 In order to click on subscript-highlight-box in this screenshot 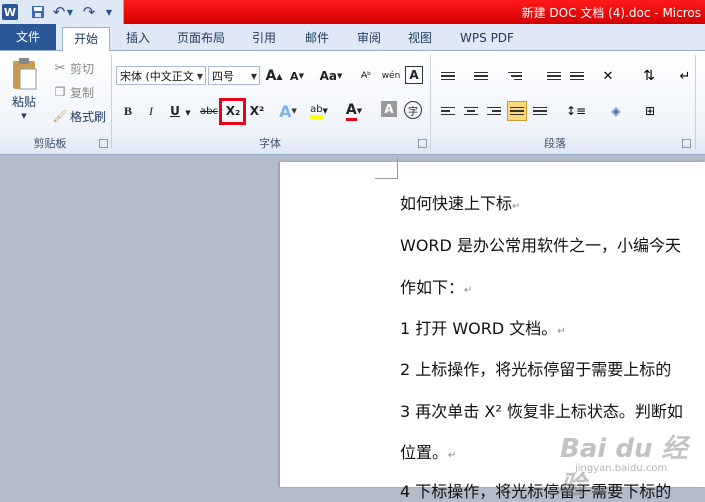, I will do `click(232, 111)`.